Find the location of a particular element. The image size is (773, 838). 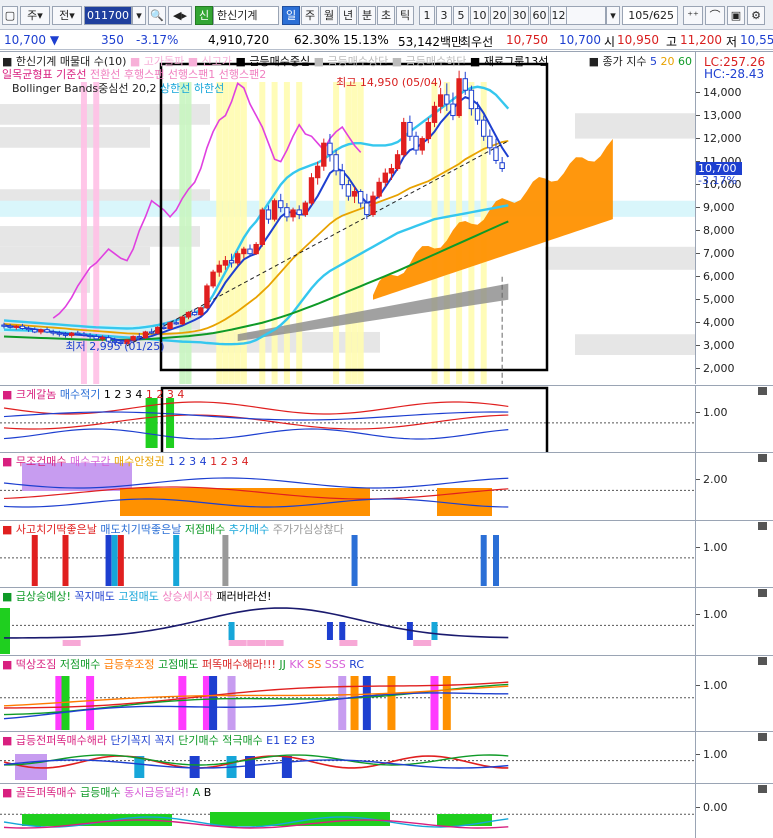

zone-green is located at coordinates (300, 819).